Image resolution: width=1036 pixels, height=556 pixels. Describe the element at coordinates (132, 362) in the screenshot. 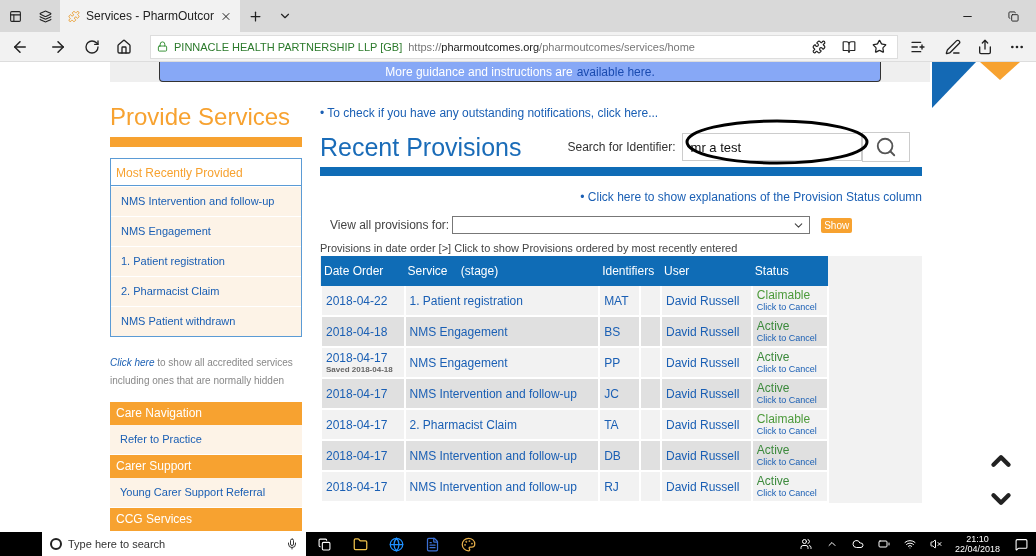

I see `show-all-link: Click here` at that location.